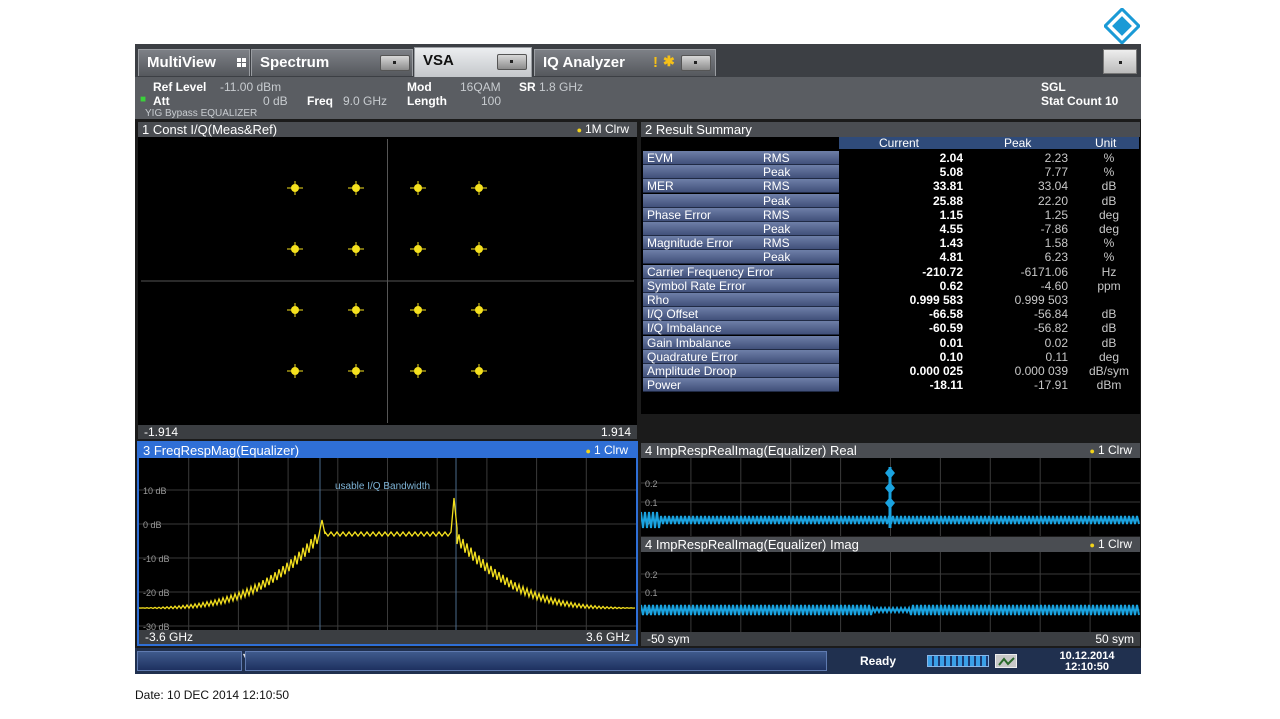 This screenshot has width=1280, height=719. Describe the element at coordinates (741, 186) in the screenshot. I see `row-label-cell: MER RMS` at that location.